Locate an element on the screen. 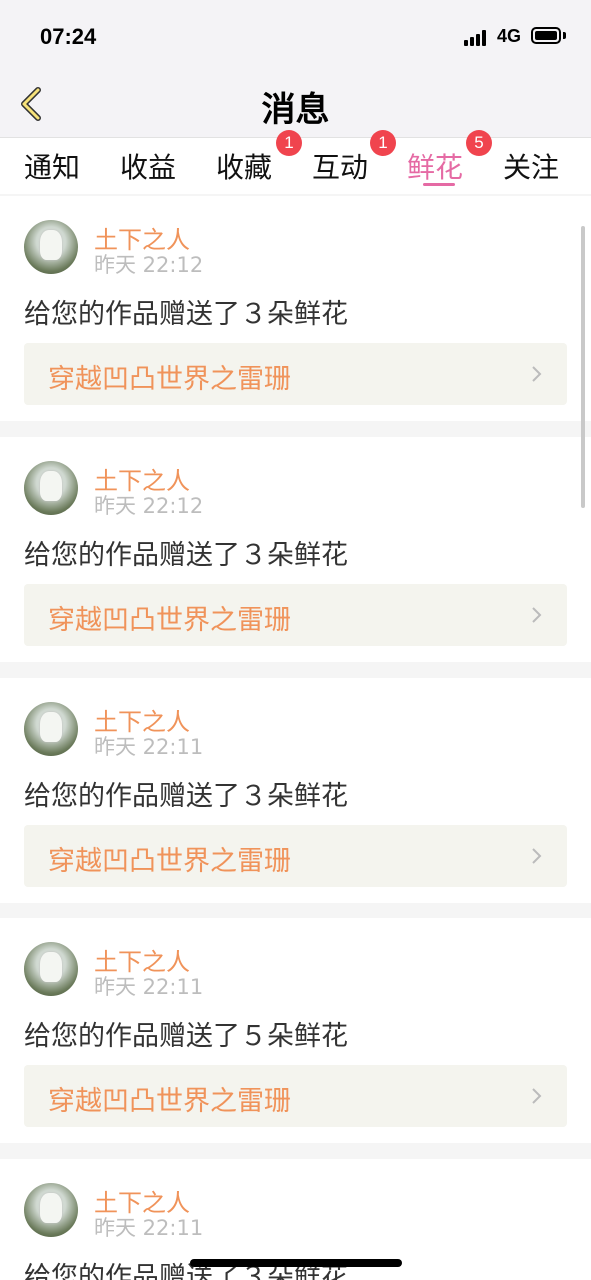  status-bar: 07:24 4G is located at coordinates (295, 35).